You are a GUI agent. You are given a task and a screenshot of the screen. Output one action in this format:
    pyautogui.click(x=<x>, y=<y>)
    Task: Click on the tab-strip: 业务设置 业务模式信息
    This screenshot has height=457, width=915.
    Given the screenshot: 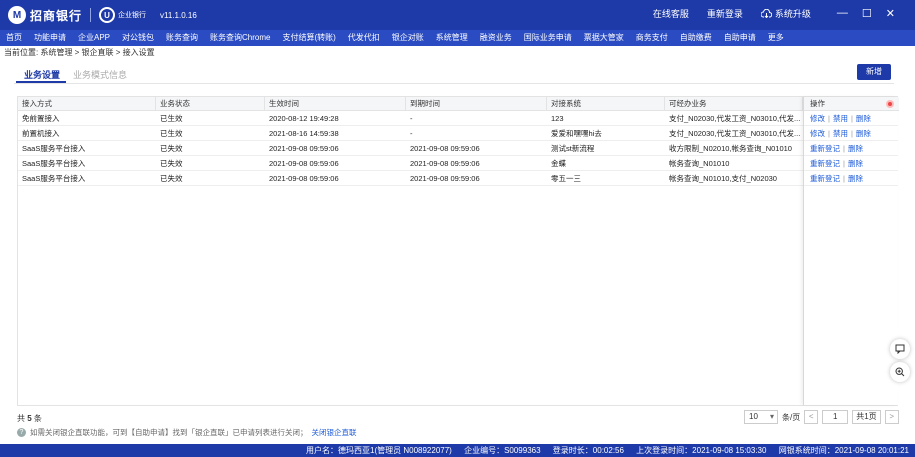 What is the action you would take?
    pyautogui.click(x=454, y=74)
    